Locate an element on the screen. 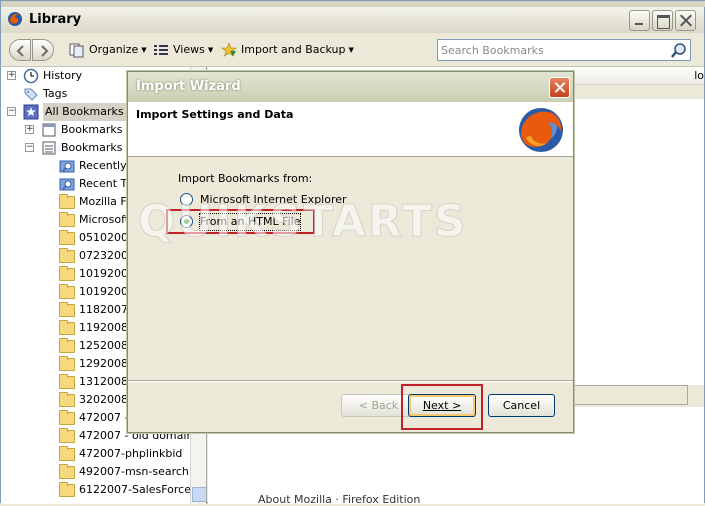 The image size is (705, 506). tree-item-label: 472007-phplinkbid is located at coordinates (131, 453).